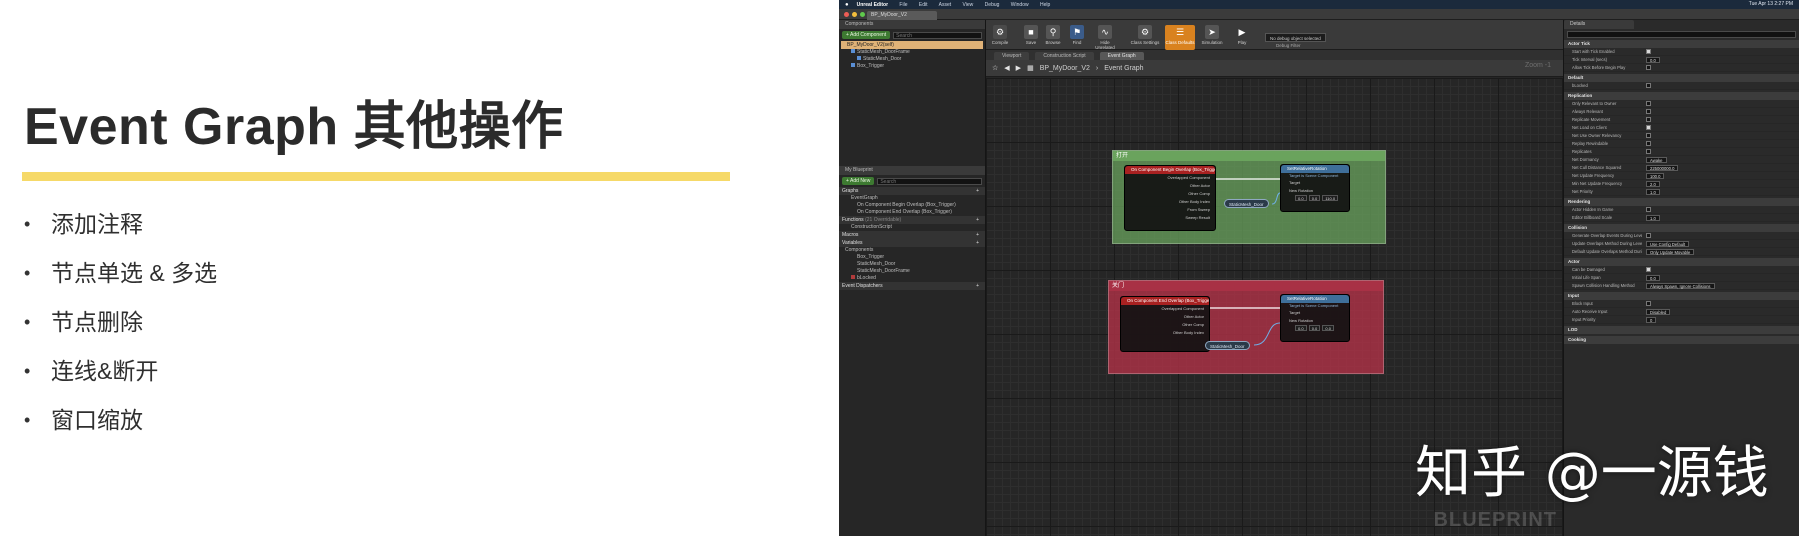  I want to click on breadcrumb-graph: Event Graph, so click(1123, 68).